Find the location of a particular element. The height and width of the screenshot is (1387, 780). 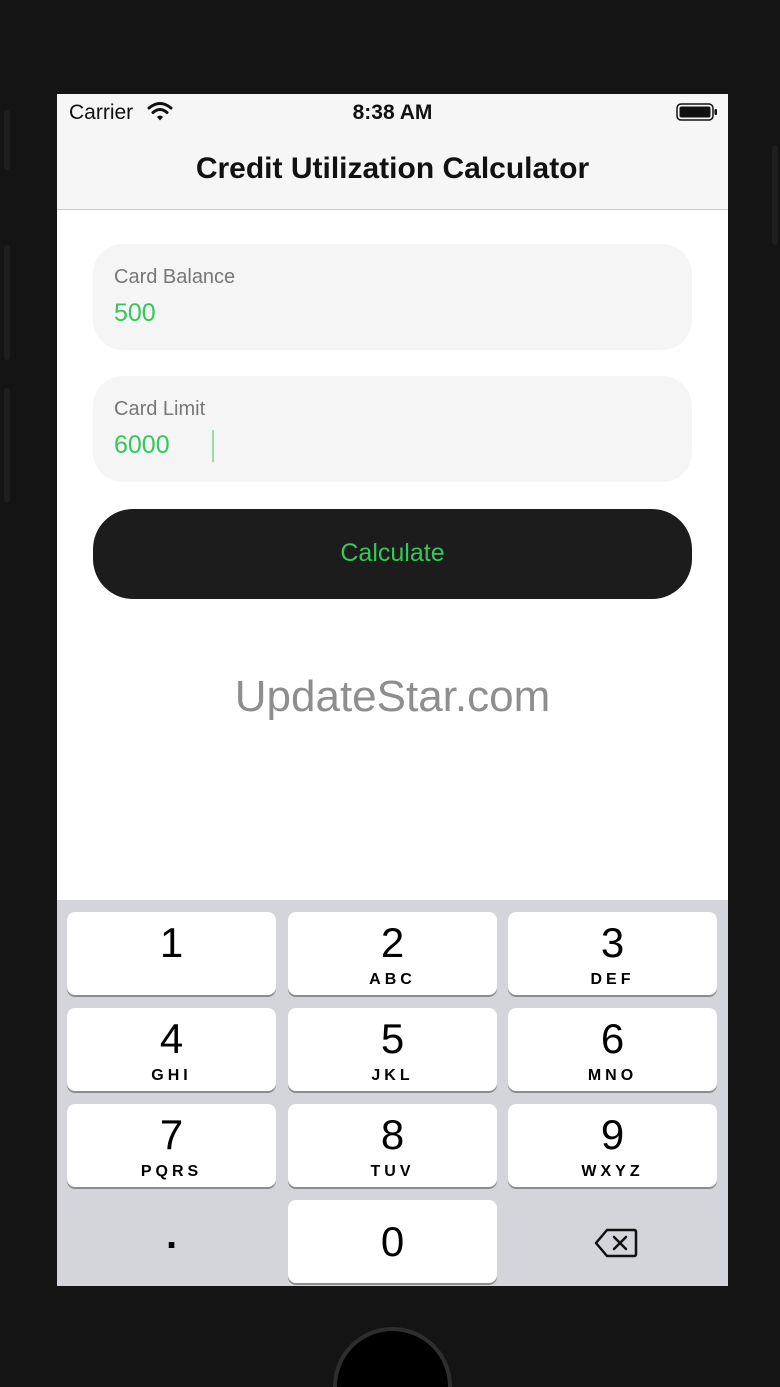

key-number: 3 is located at coordinates (612, 942).